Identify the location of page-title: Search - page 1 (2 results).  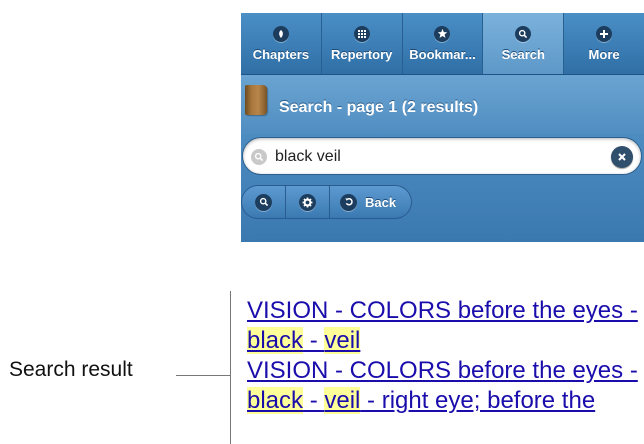
(379, 107).